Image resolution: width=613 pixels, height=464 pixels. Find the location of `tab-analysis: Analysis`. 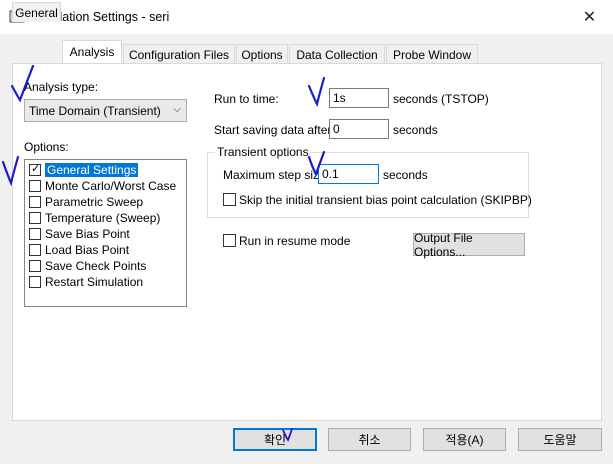

tab-analysis: Analysis is located at coordinates (92, 51).